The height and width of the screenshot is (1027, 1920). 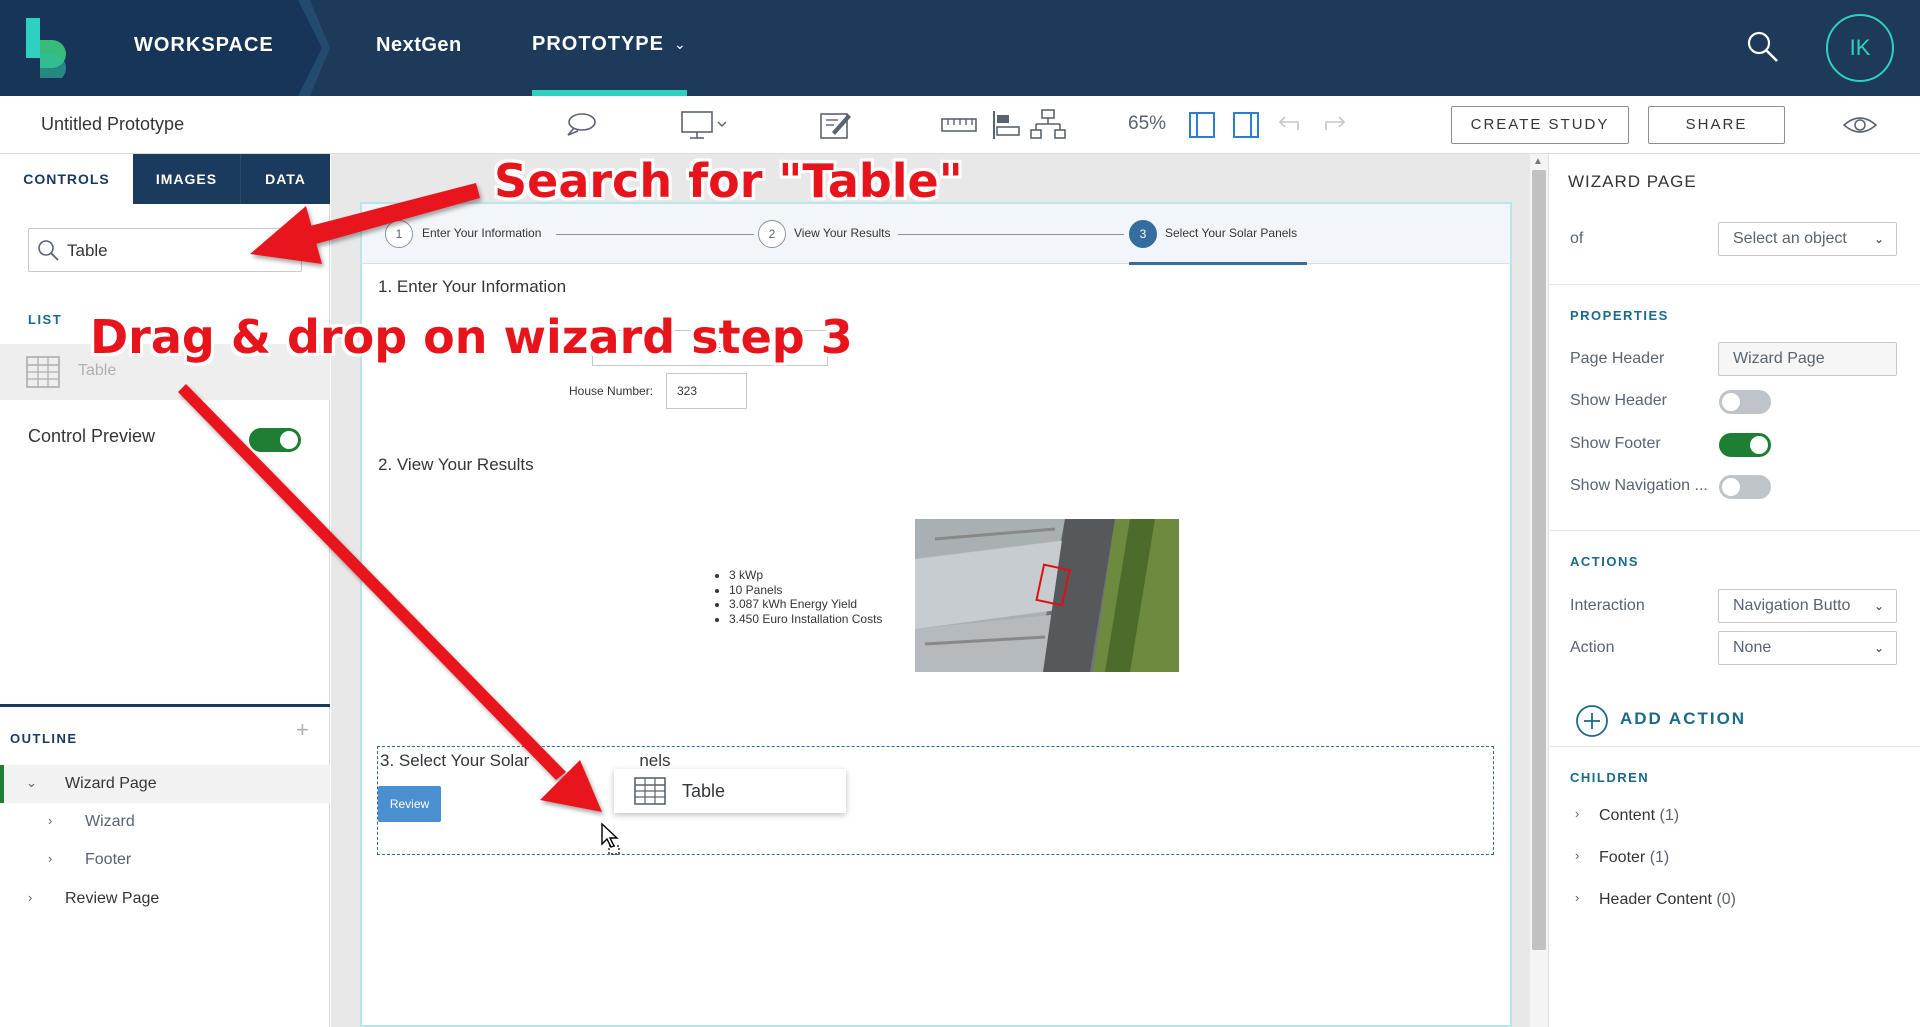 I want to click on page-header-label: Page Header, so click(x=1617, y=358).